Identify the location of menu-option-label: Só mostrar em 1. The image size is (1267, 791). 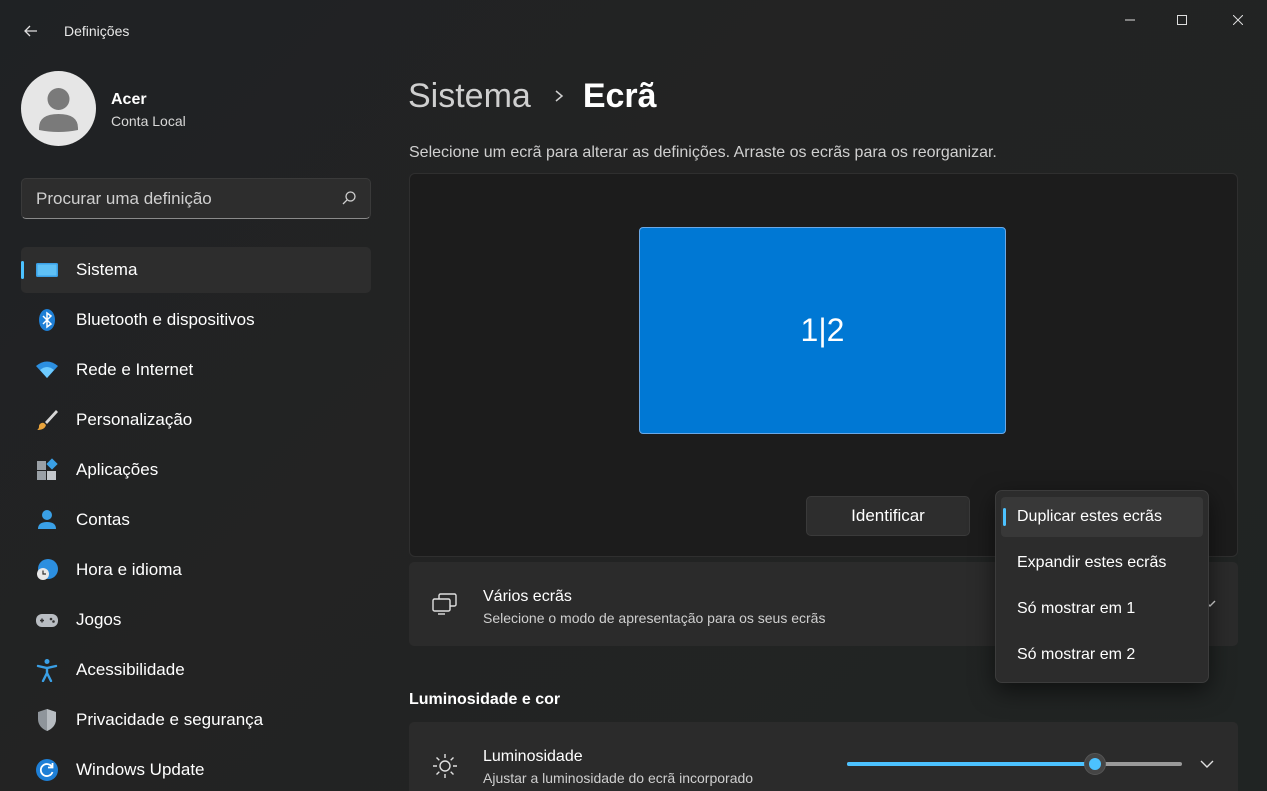
(1076, 608).